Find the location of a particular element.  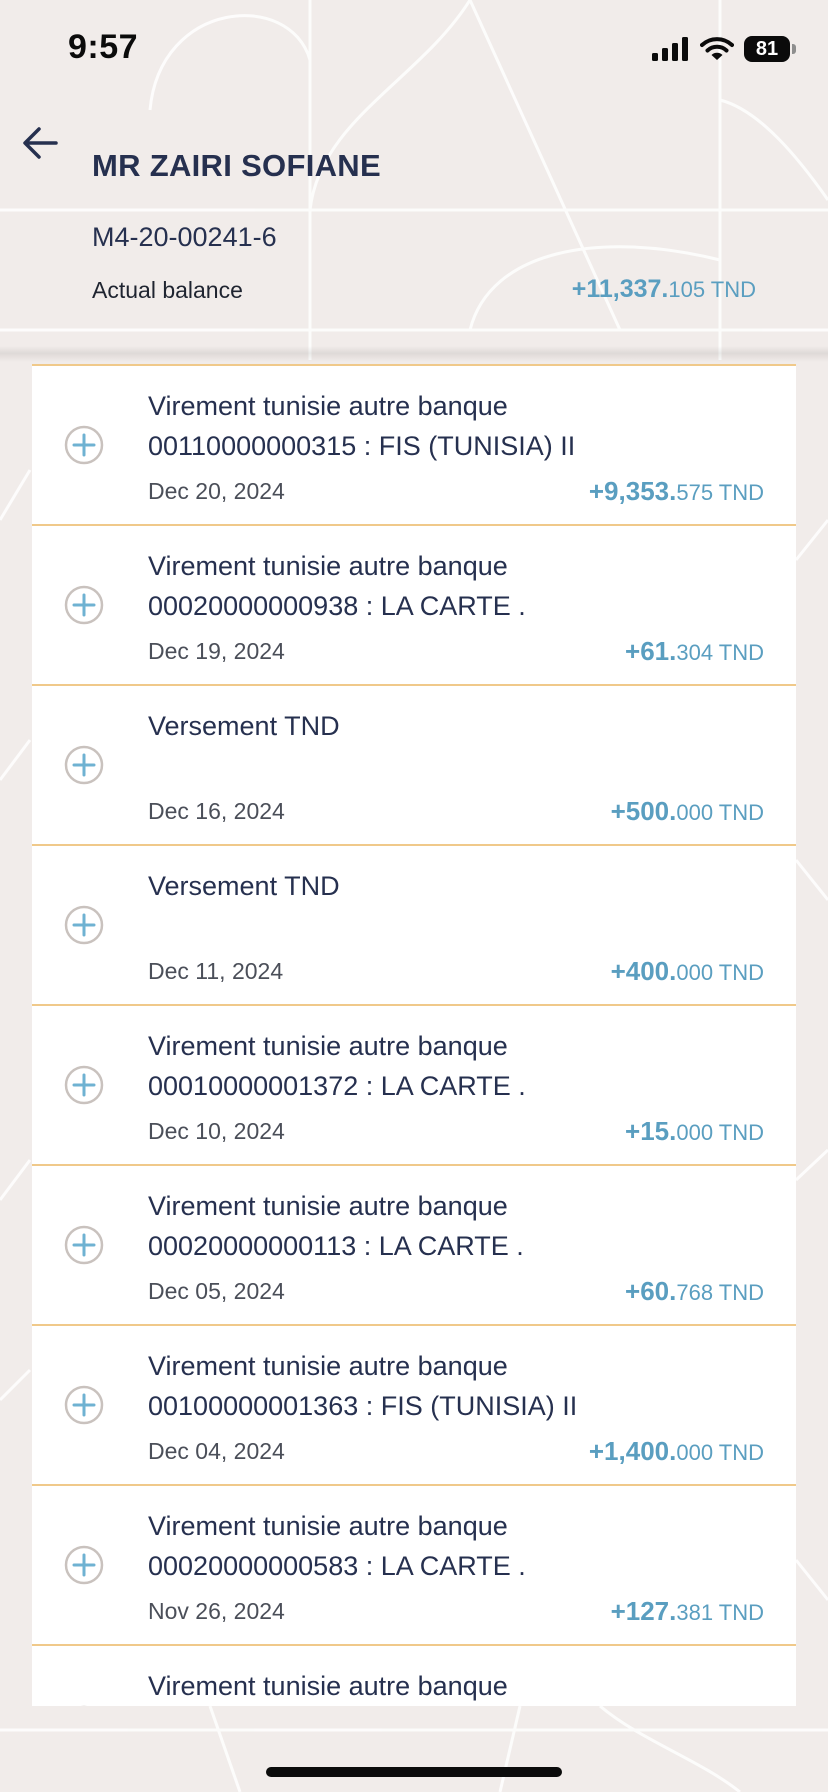

transaction-line2: 00020000000938 : LA CARTE . is located at coordinates (337, 606).